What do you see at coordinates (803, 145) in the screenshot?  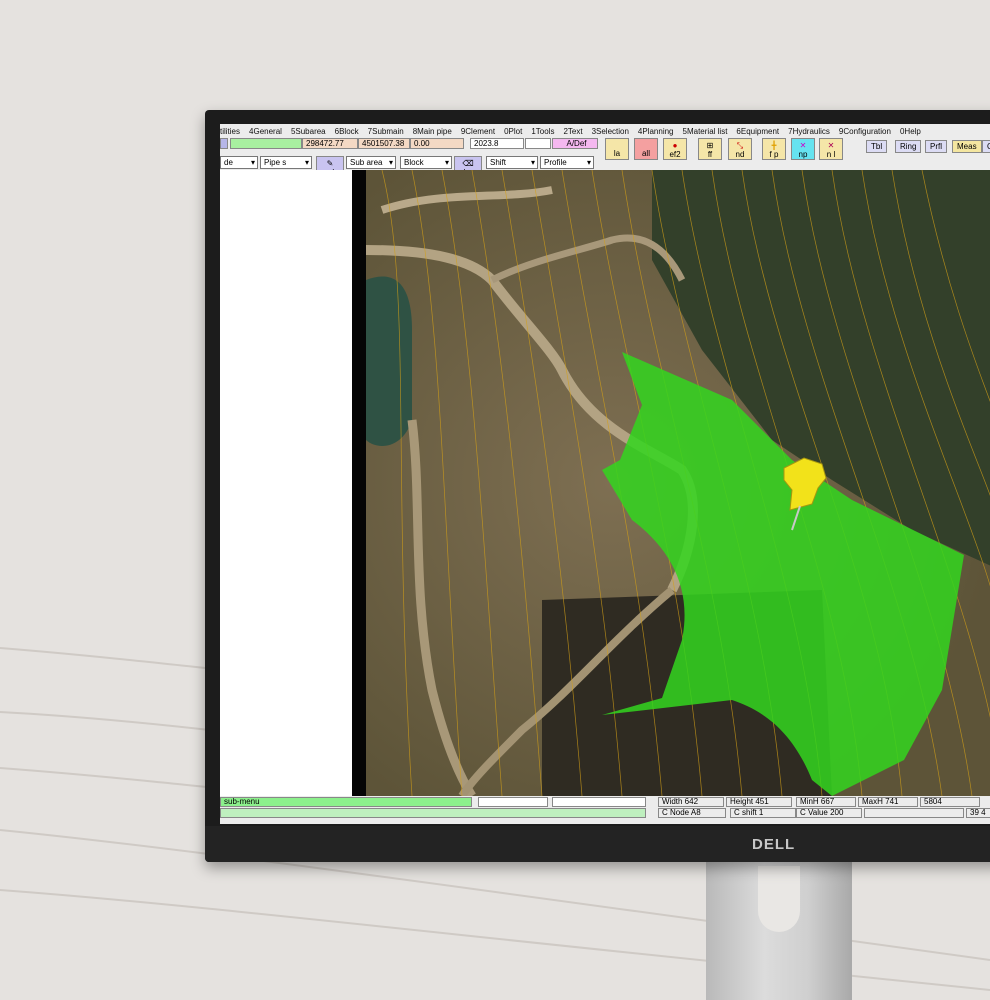 I see `pipe-icon: ✕` at bounding box center [803, 145].